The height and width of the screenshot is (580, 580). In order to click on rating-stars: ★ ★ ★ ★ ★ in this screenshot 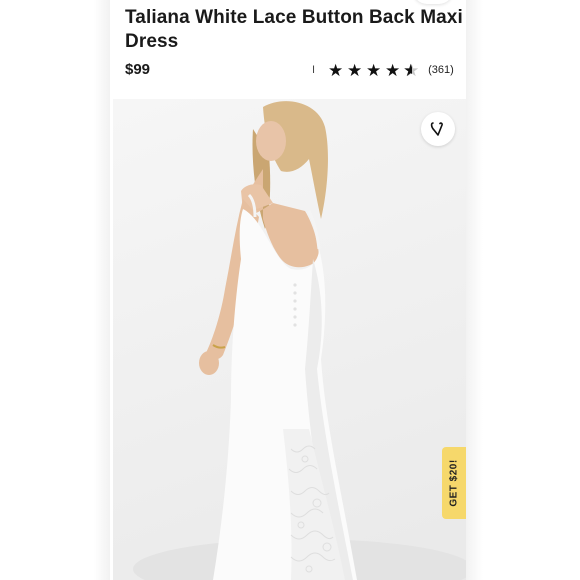, I will do `click(374, 70)`.